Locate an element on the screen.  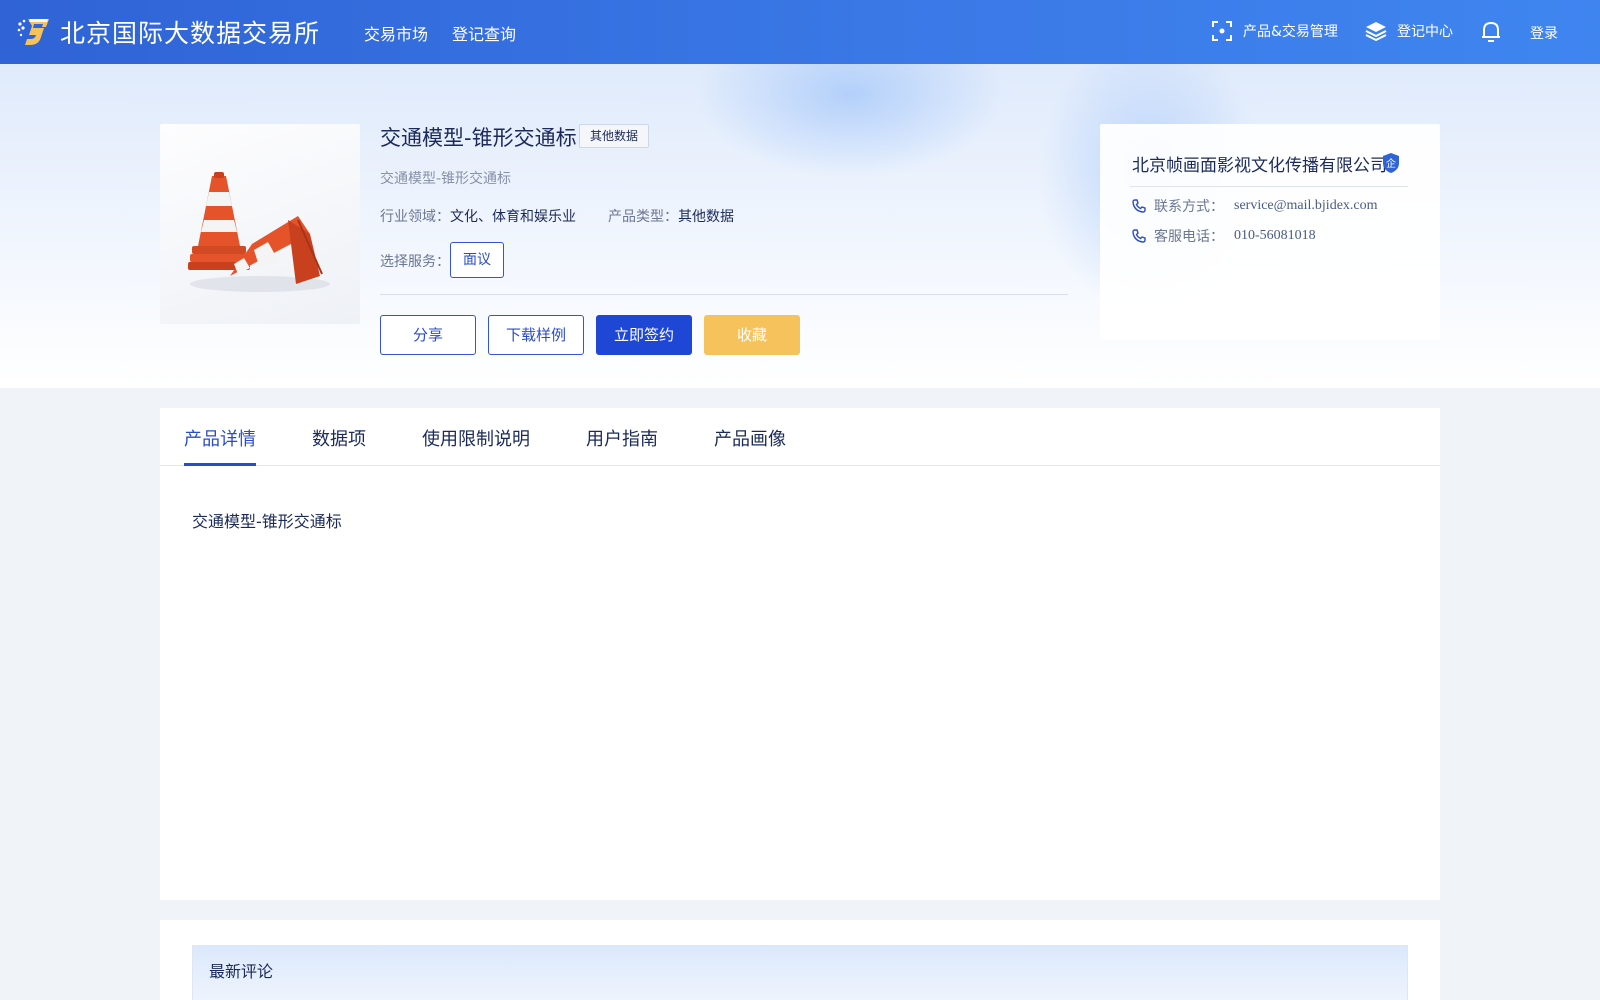
share-button: 分享 is located at coordinates (428, 335).